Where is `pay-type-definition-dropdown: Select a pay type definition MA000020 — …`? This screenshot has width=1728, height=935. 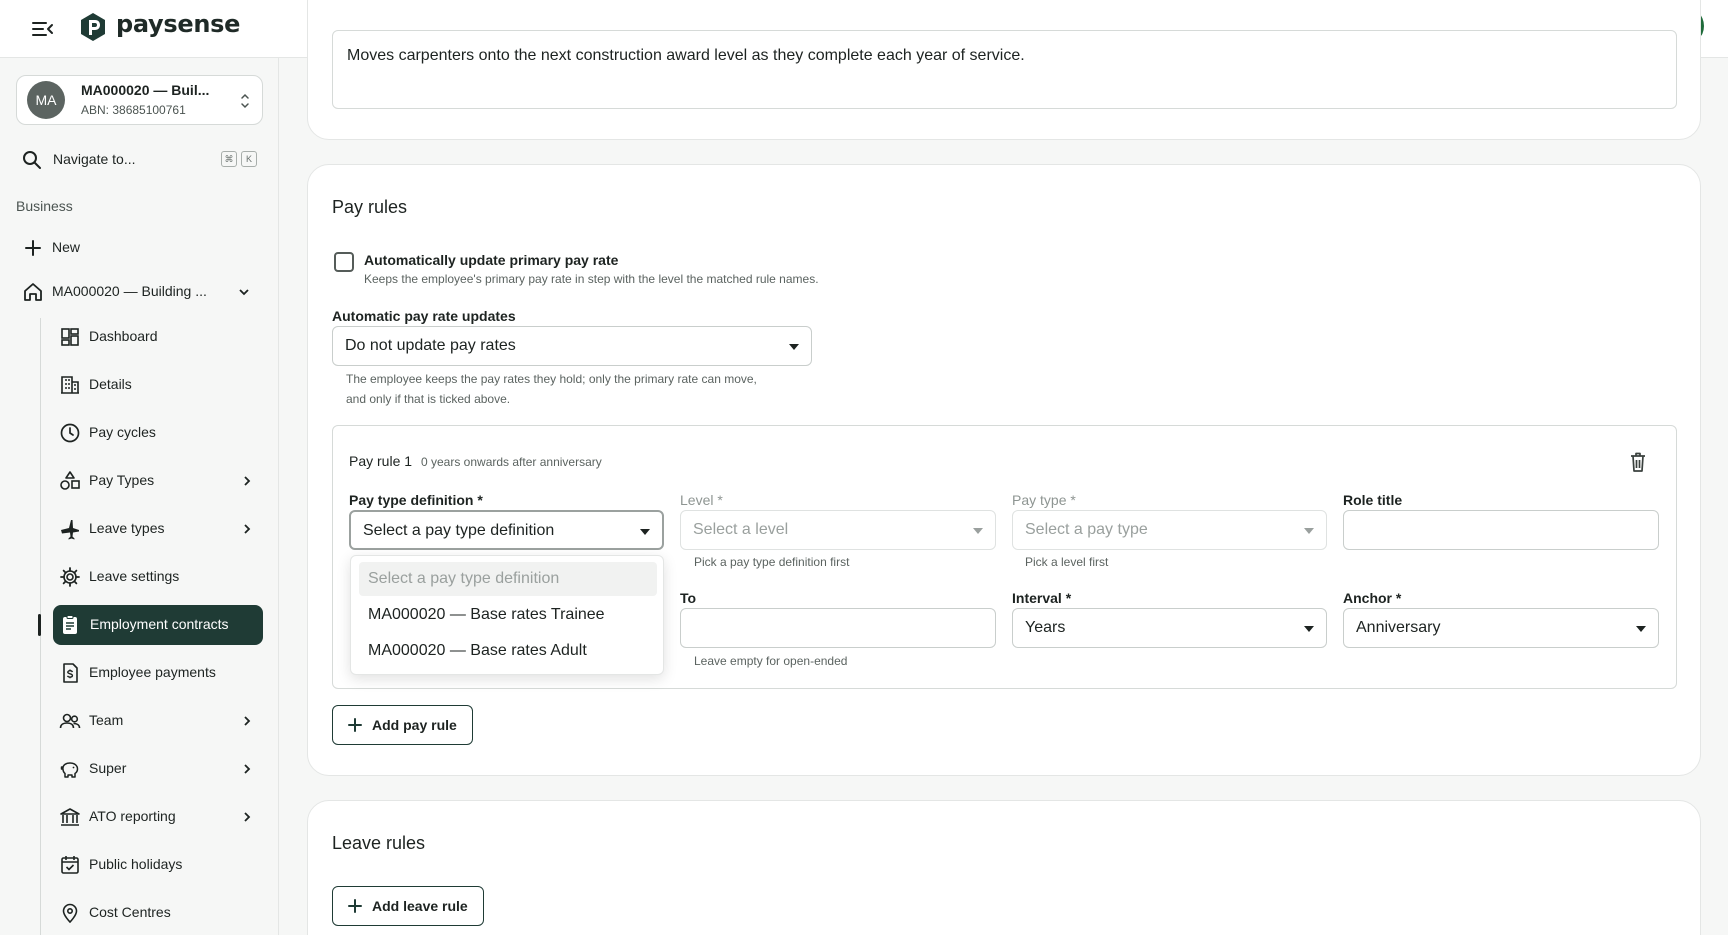 pay-type-definition-dropdown: Select a pay type definition MA000020 — … is located at coordinates (507, 615).